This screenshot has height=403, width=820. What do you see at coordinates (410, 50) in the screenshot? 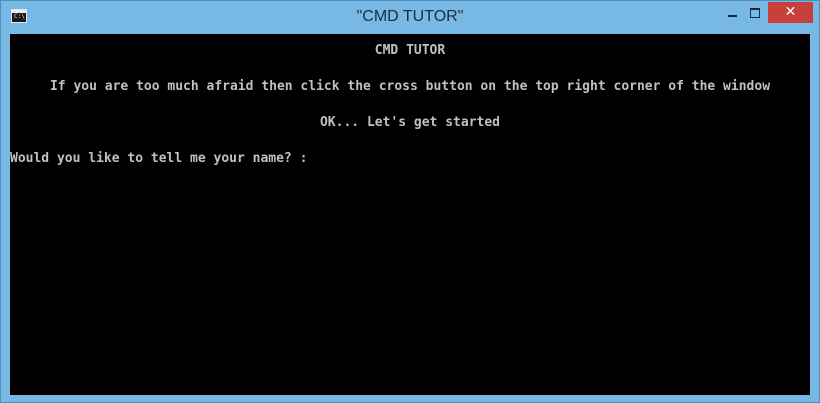
I see `console-heading: CMD TUTOR` at bounding box center [410, 50].